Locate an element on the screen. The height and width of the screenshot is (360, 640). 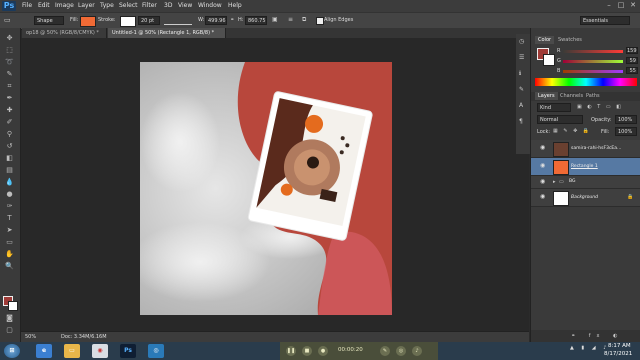
history-brush-tool-icon: ↺ is located at coordinates (9, 146).